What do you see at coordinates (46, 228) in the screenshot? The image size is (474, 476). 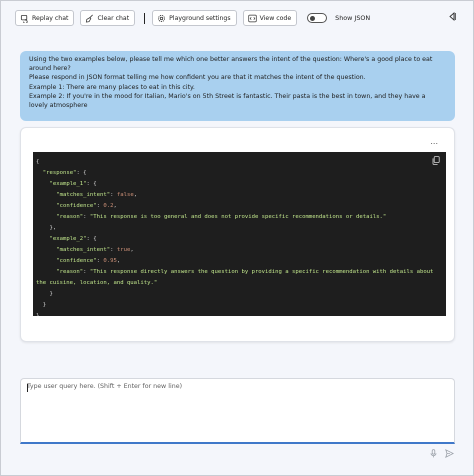 I see `code-line: },` at bounding box center [46, 228].